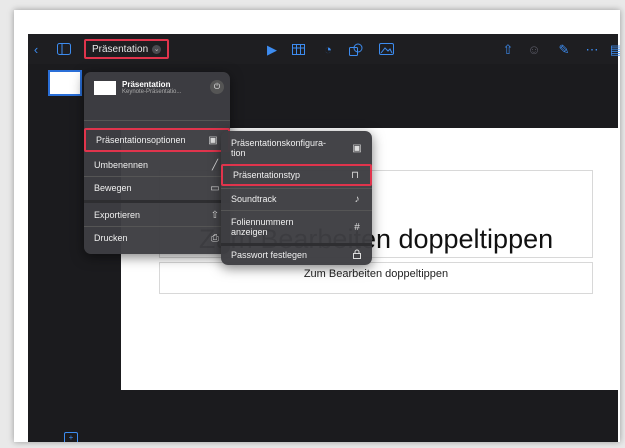 The height and width of the screenshot is (448, 625). What do you see at coordinates (157, 215) in the screenshot?
I see `menu-item-export: Exportieren ⇧` at bounding box center [157, 215].